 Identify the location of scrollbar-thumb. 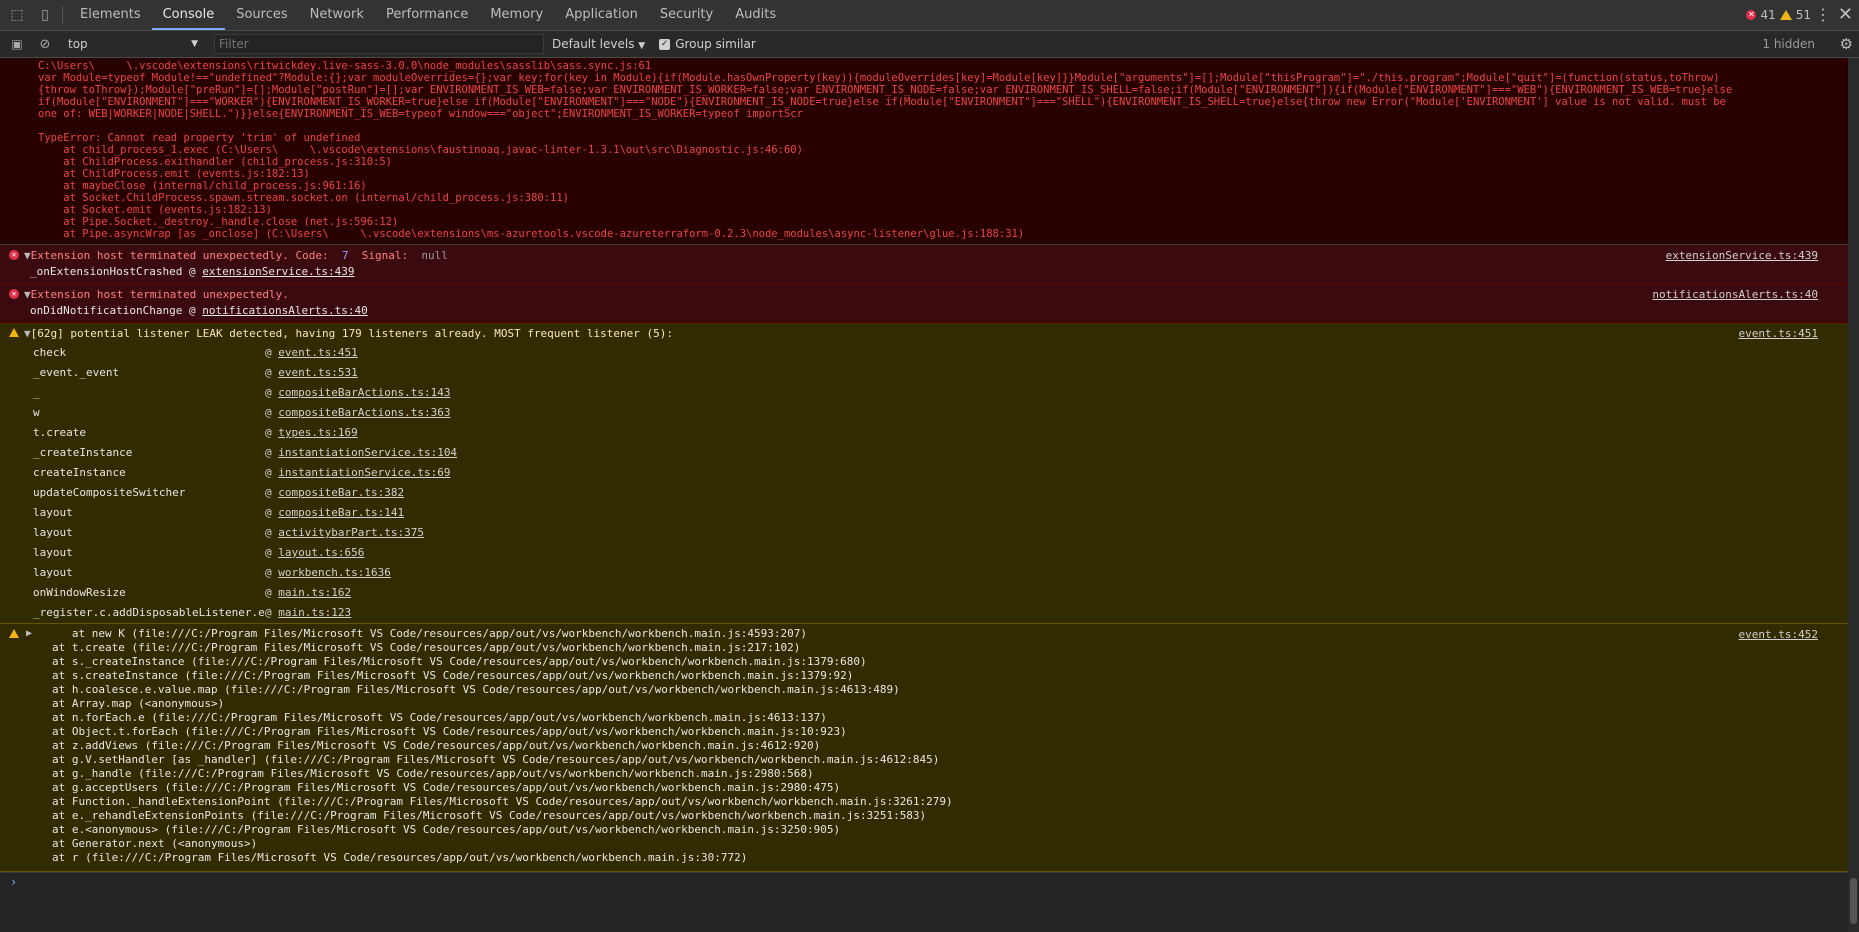
(1853, 901).